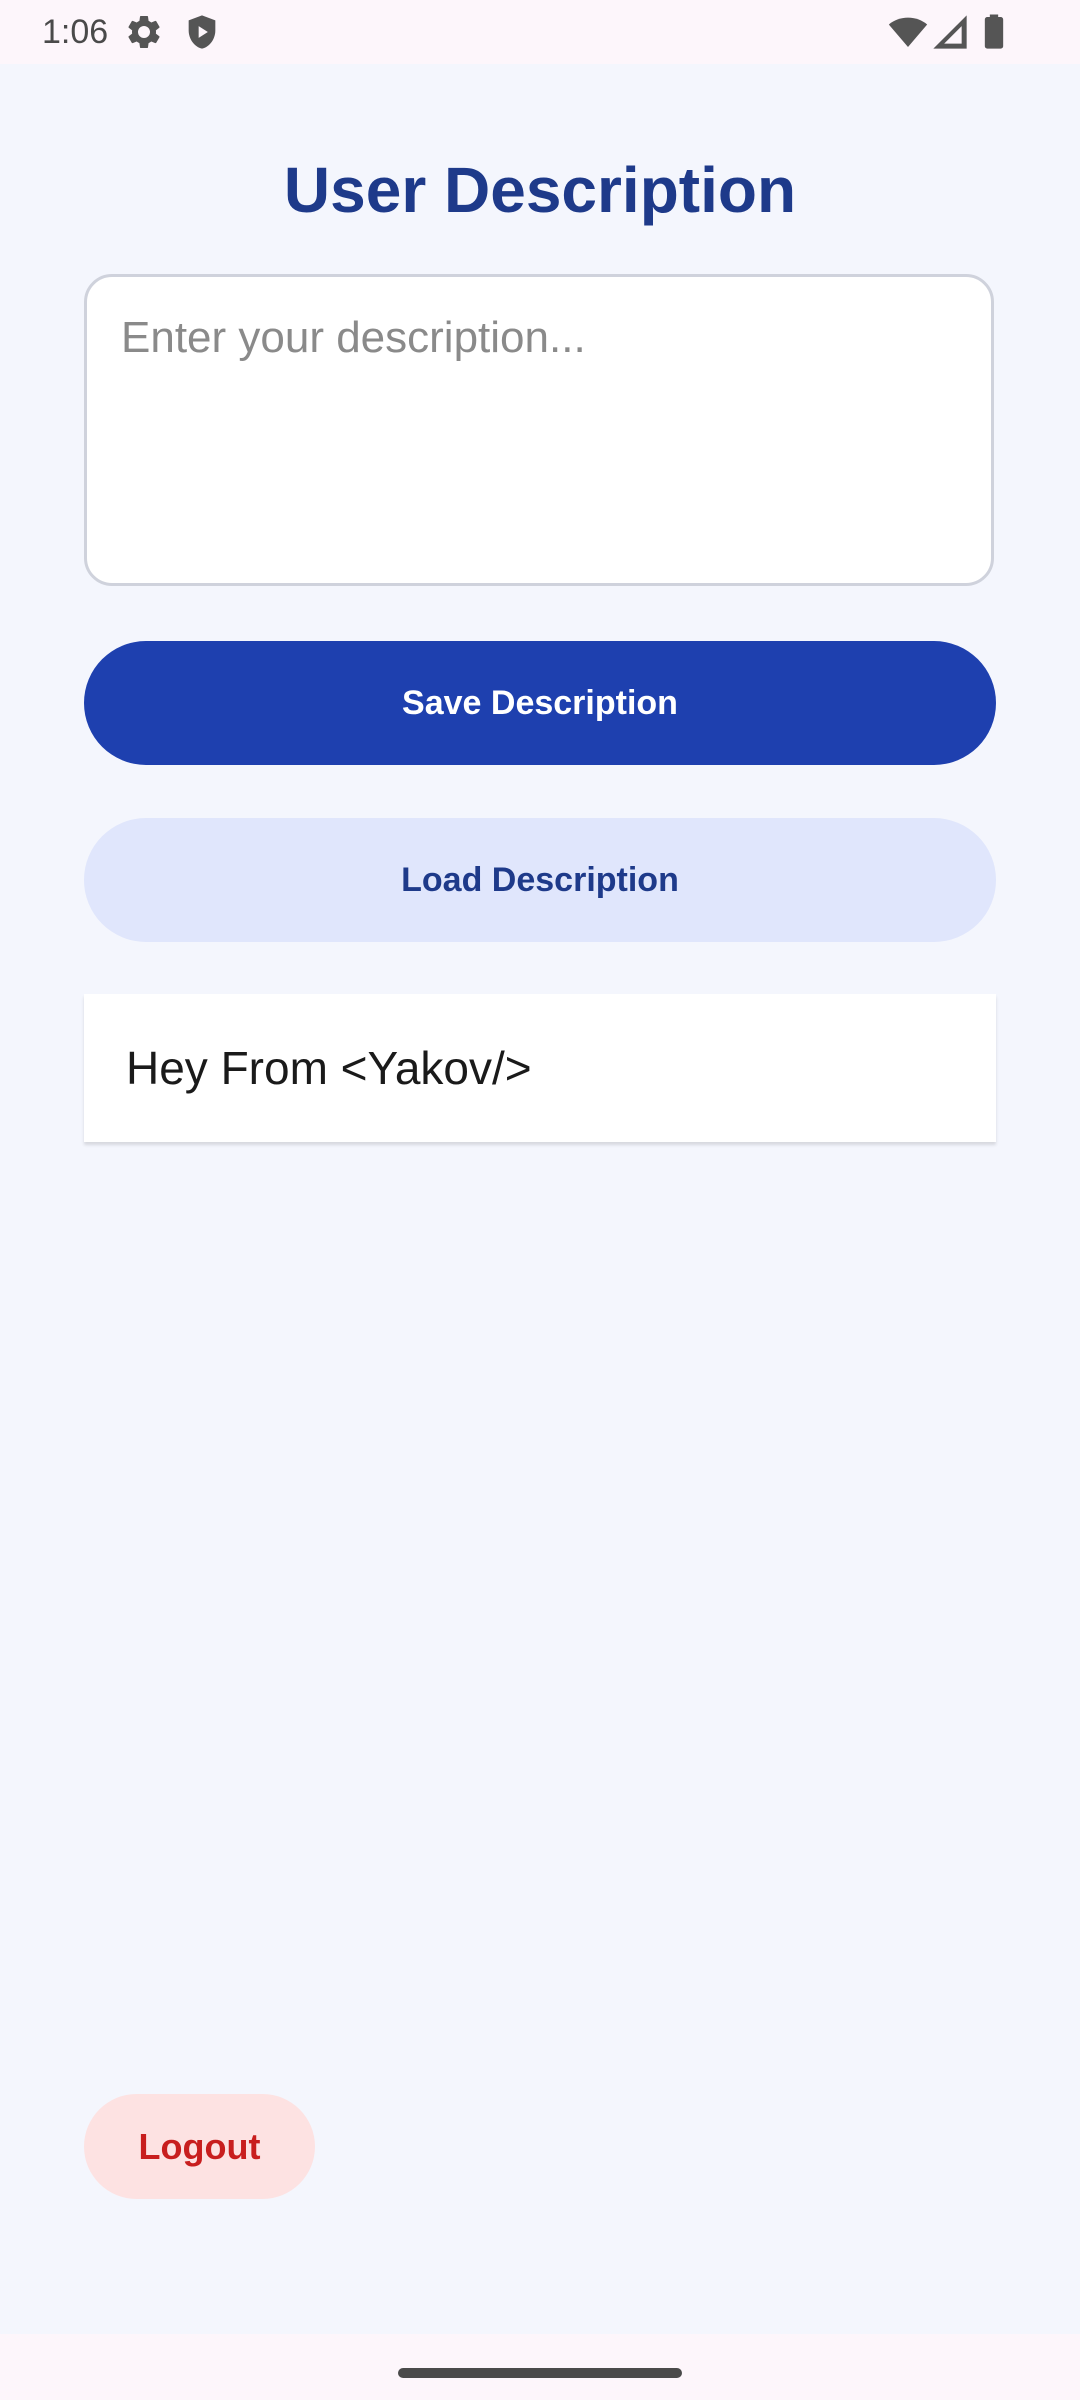  Describe the element at coordinates (950, 32) in the screenshot. I see `signal-icon` at that location.